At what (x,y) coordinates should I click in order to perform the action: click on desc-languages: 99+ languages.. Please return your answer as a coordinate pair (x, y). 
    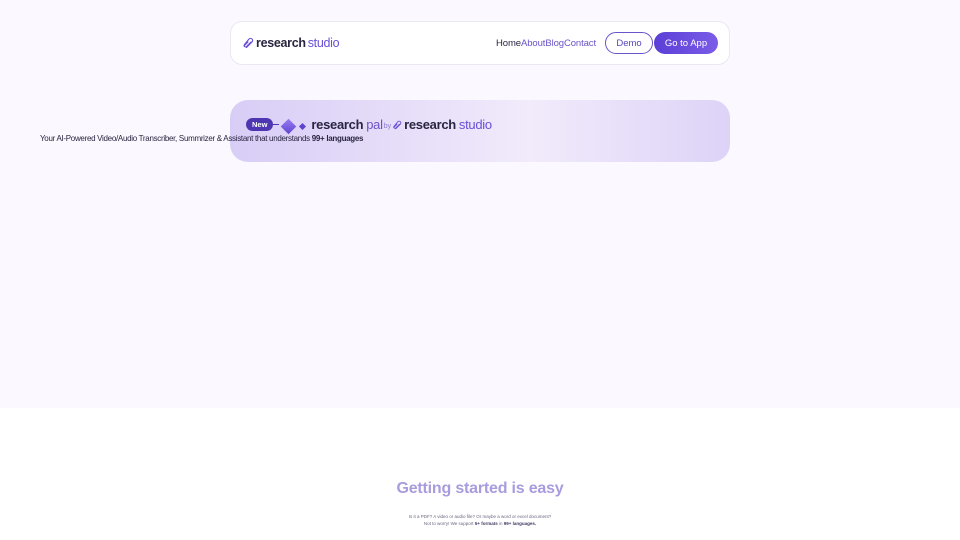
    Looking at the image, I should click on (520, 523).